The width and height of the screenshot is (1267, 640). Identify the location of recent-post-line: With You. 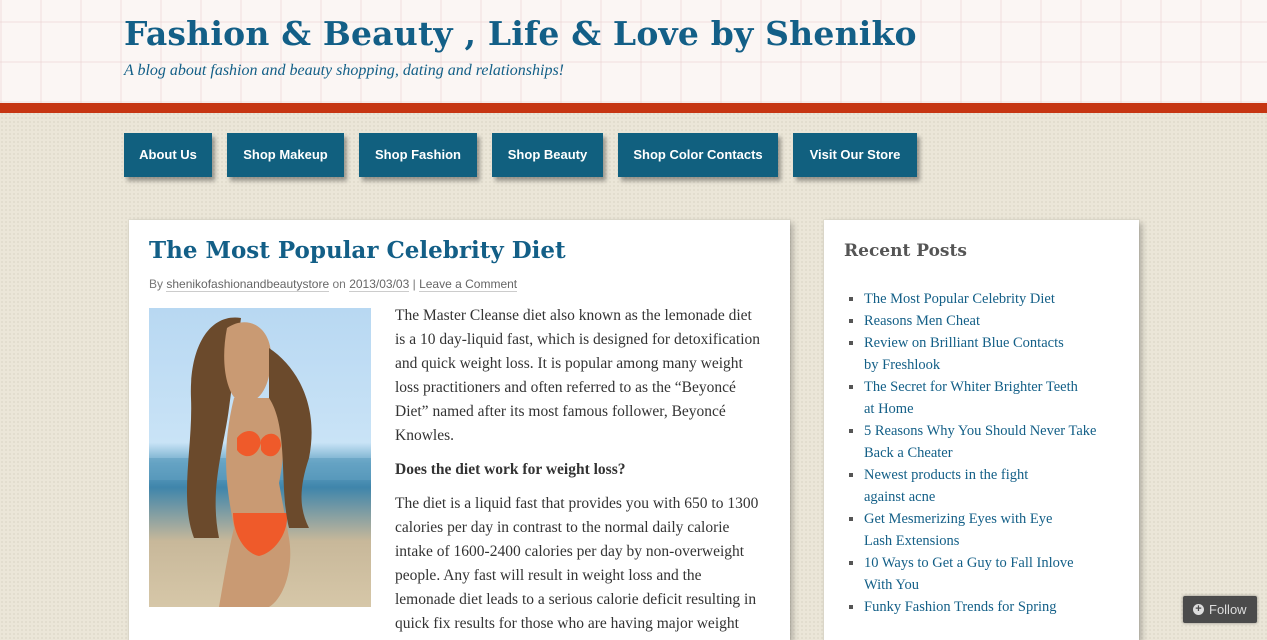
(891, 585).